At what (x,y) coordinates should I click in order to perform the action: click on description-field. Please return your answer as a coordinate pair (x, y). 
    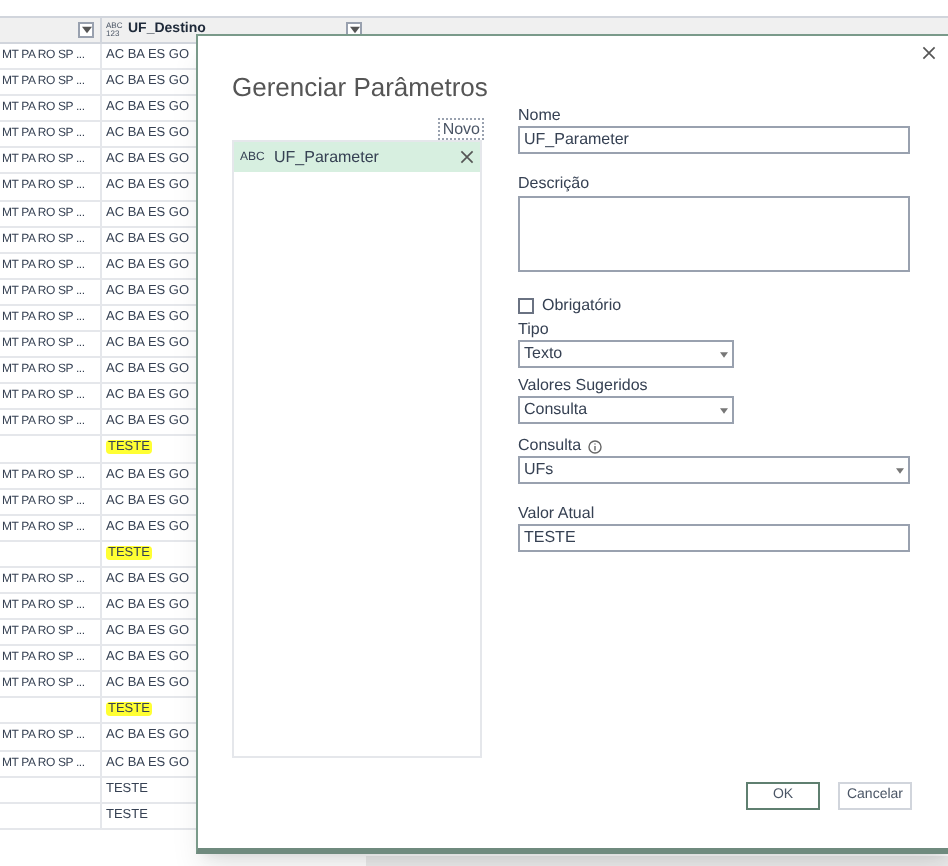
    Looking at the image, I should click on (714, 234).